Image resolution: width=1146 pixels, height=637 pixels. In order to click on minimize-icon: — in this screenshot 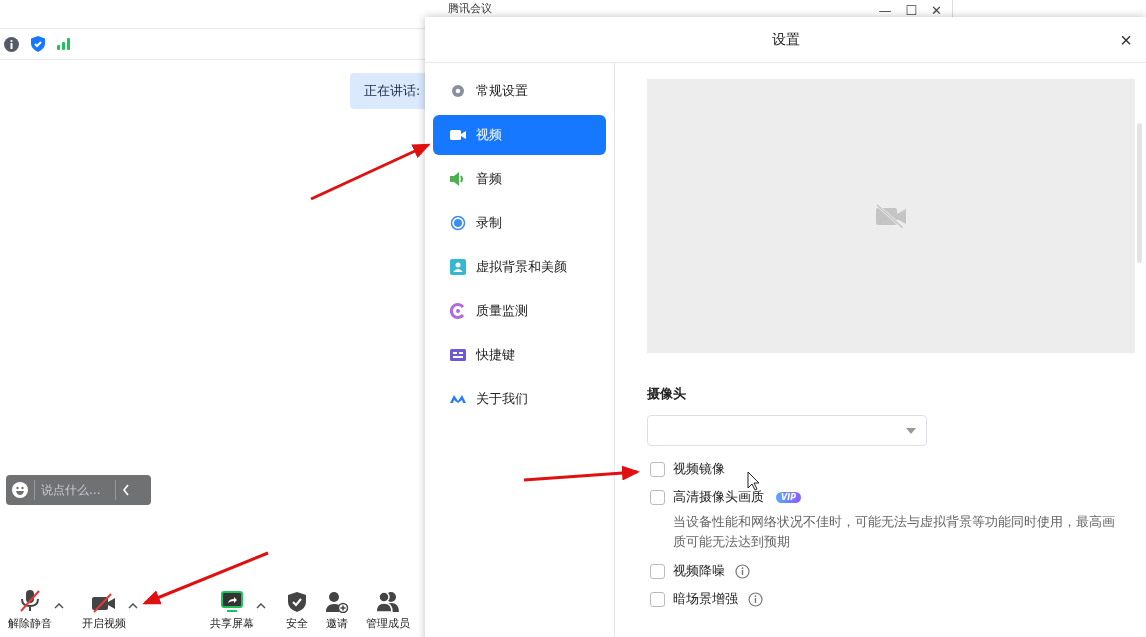, I will do `click(885, 10)`.